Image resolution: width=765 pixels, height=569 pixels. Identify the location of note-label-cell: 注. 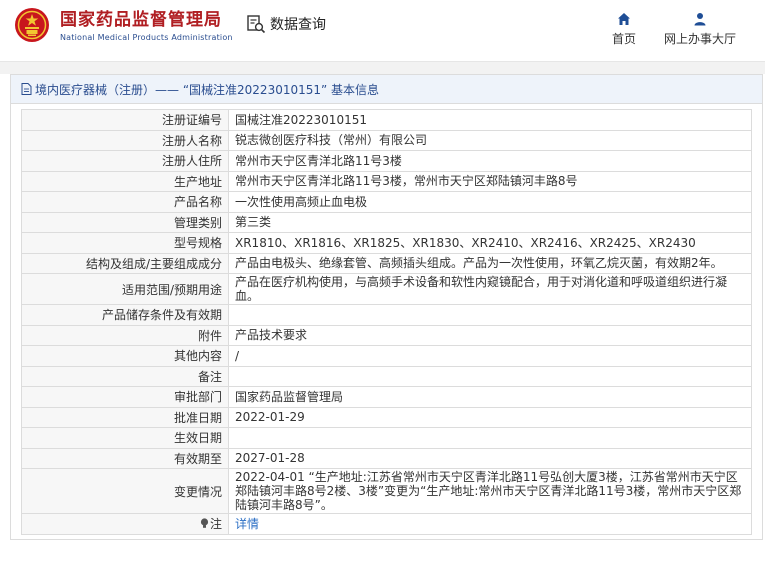
(125, 524).